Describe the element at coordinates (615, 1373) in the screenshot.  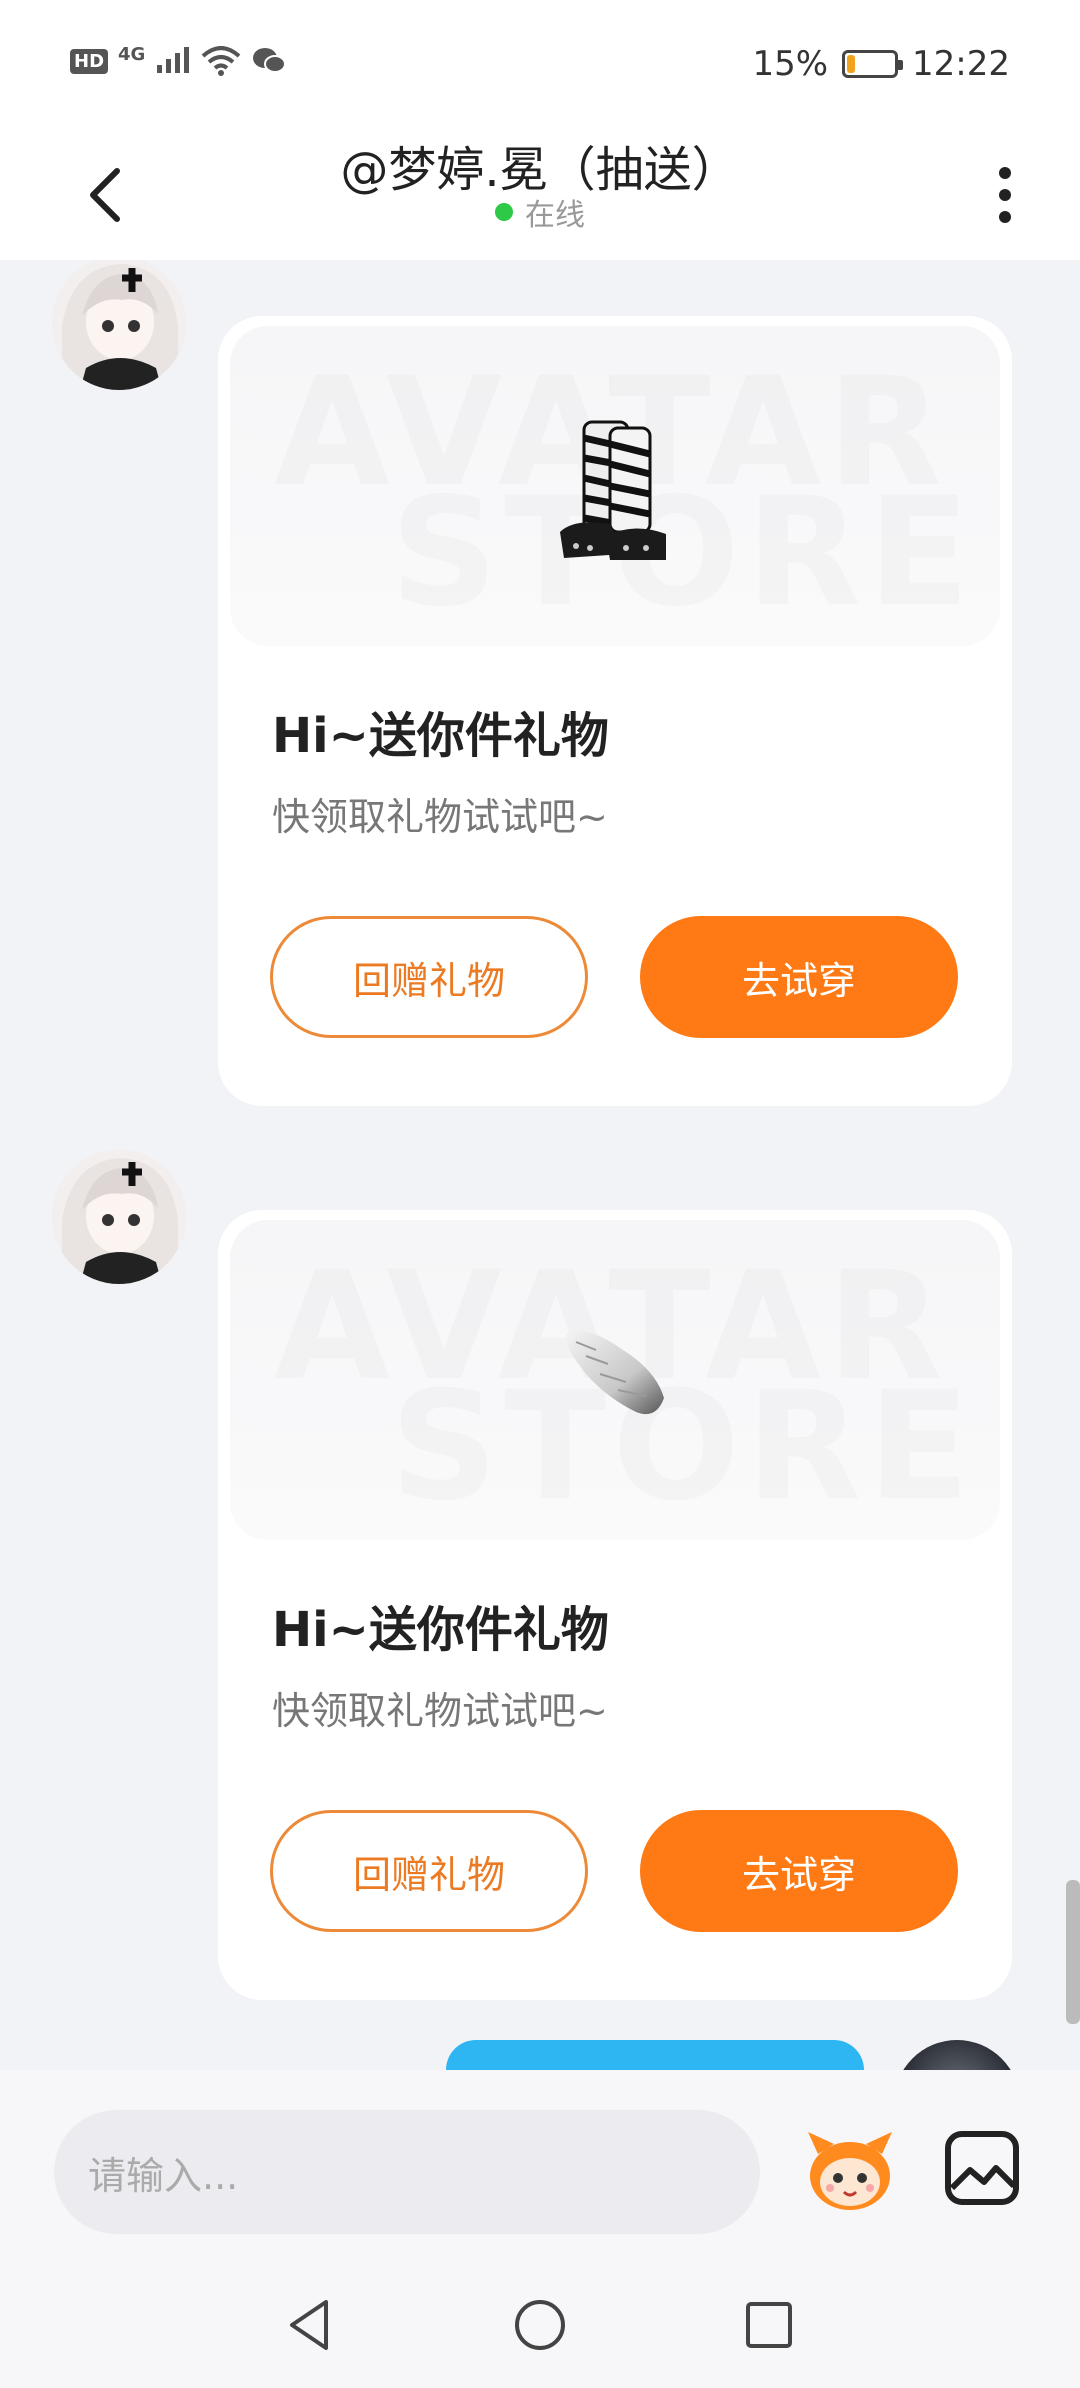
I see `fur-tail-icon` at that location.